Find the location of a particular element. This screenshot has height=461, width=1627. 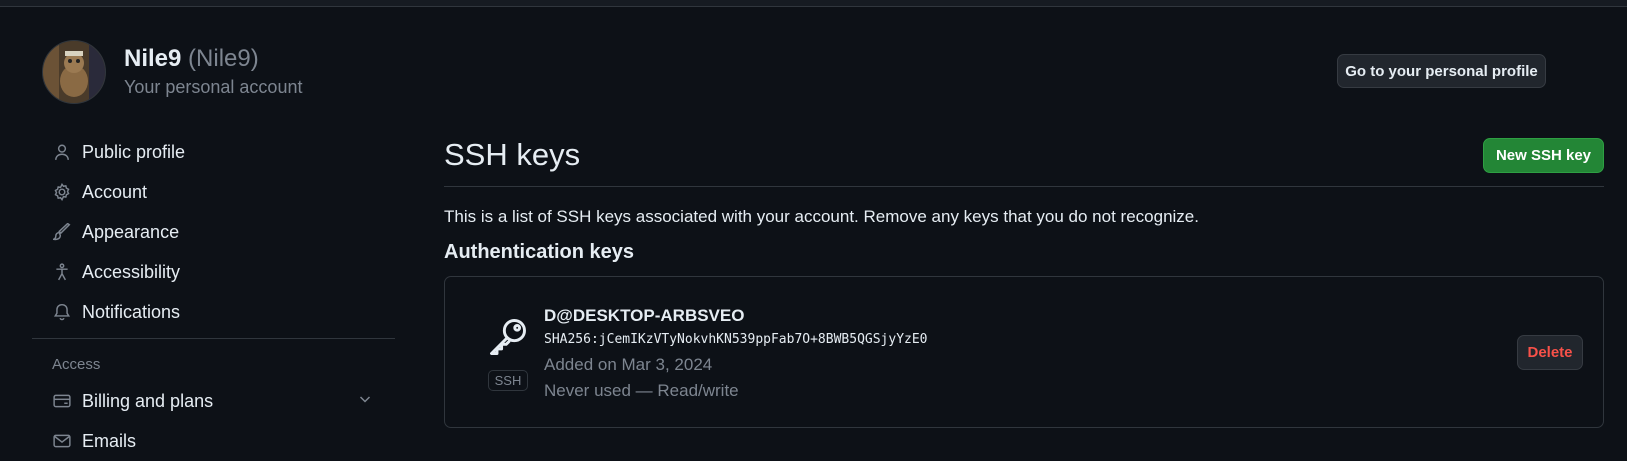

credit-card-icon is located at coordinates (62, 401).